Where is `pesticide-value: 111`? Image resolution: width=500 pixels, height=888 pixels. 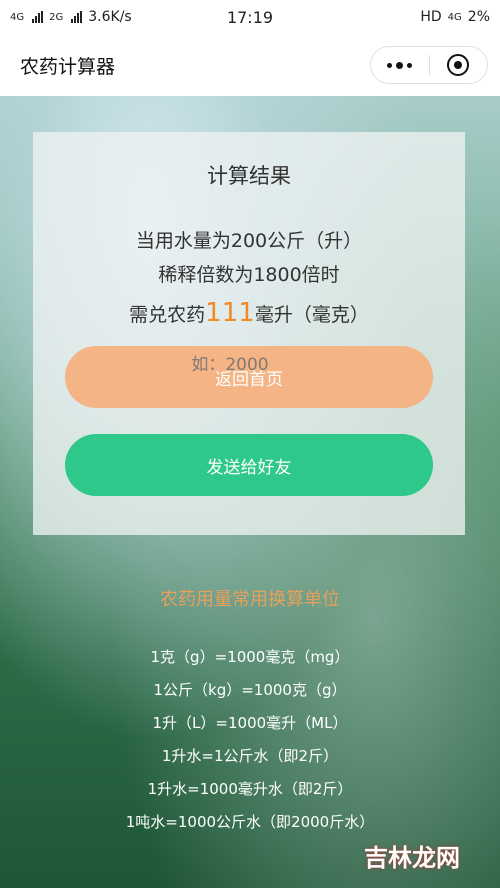
pesticide-value: 111 is located at coordinates (230, 313).